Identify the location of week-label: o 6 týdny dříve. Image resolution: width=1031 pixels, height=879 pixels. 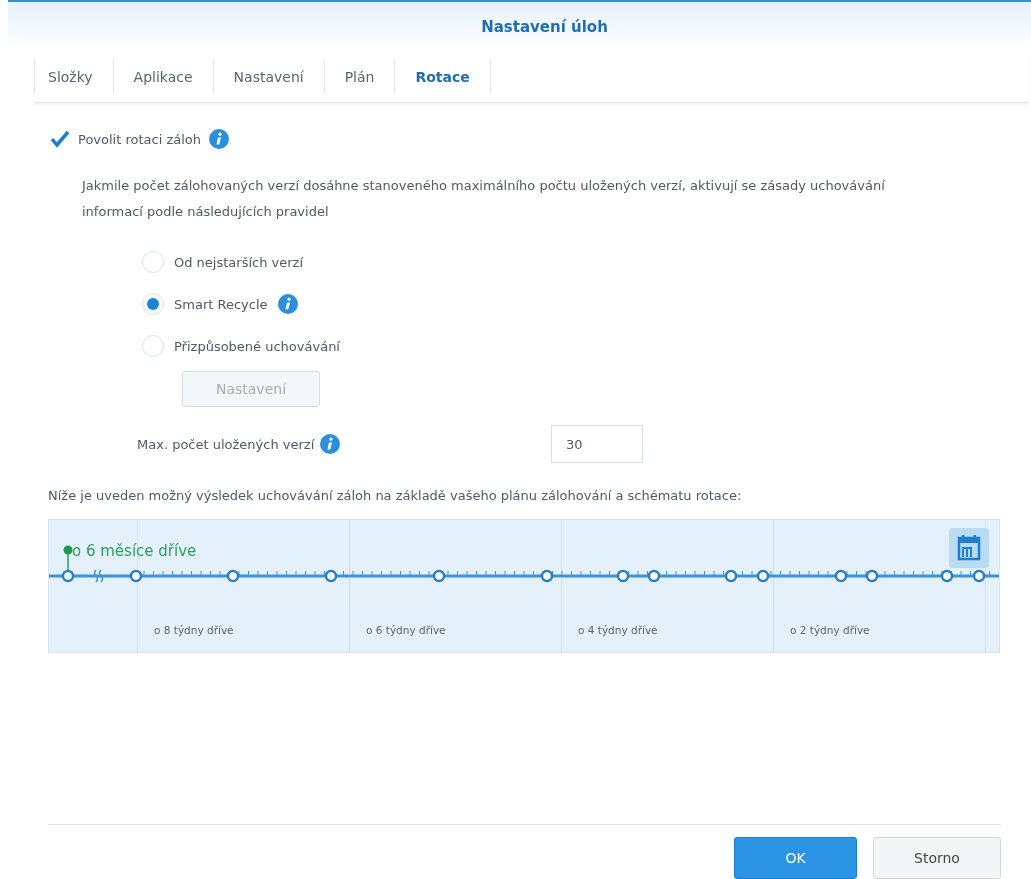
(406, 630).